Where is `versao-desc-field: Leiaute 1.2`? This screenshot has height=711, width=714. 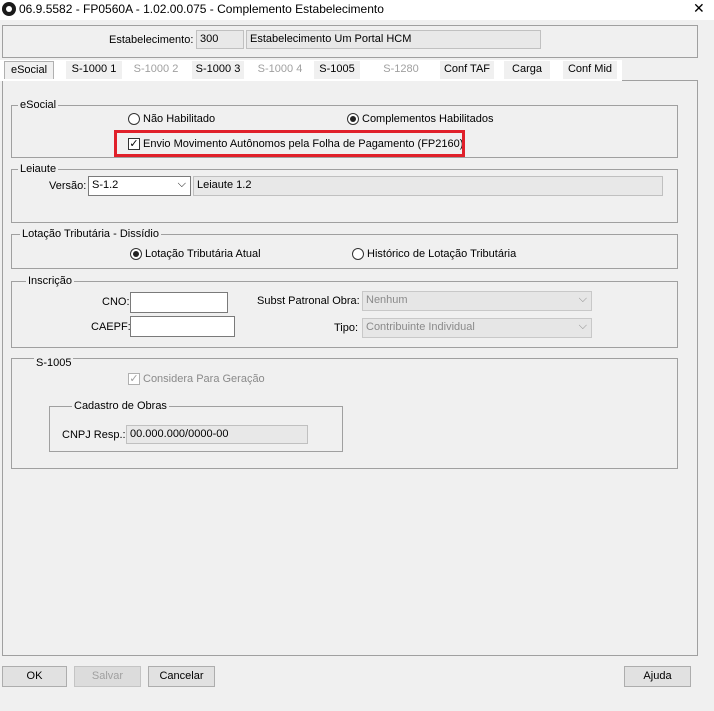
versao-desc-field: Leiaute 1.2 is located at coordinates (428, 186).